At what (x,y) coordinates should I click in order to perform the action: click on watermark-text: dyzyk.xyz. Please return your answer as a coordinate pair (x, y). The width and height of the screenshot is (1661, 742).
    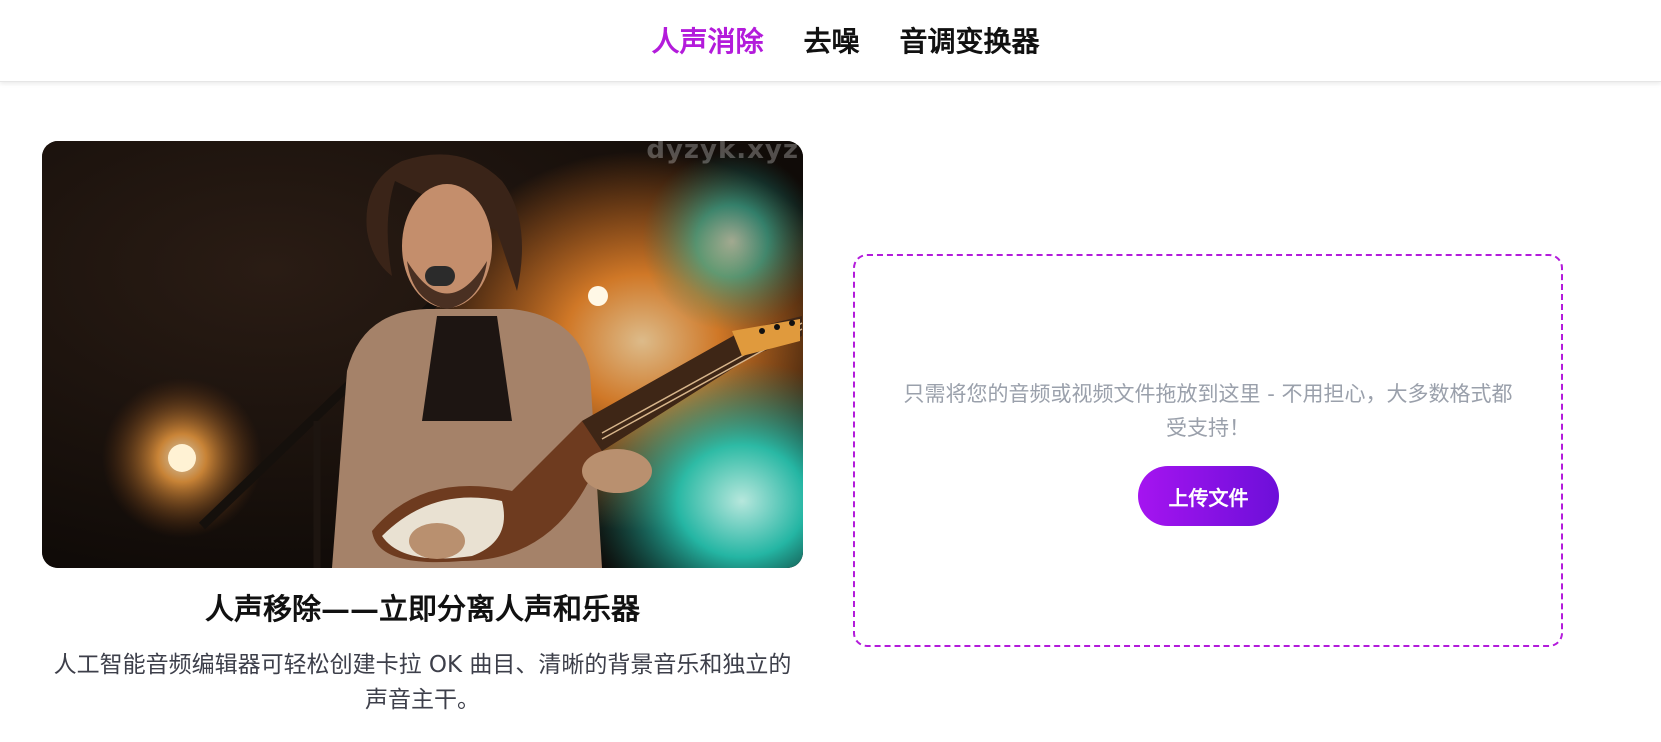
    Looking at the image, I should click on (722, 153).